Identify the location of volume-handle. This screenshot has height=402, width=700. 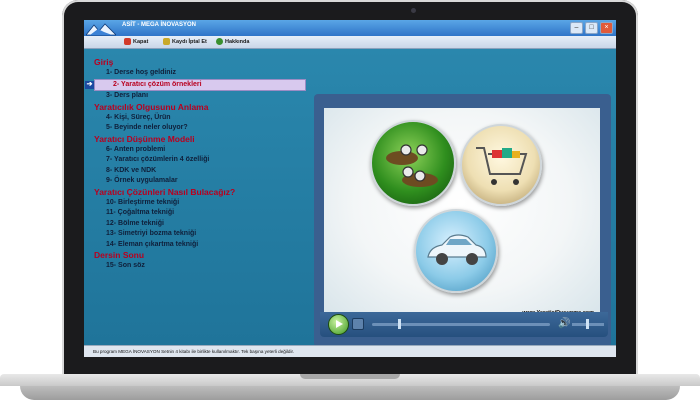
(587, 324).